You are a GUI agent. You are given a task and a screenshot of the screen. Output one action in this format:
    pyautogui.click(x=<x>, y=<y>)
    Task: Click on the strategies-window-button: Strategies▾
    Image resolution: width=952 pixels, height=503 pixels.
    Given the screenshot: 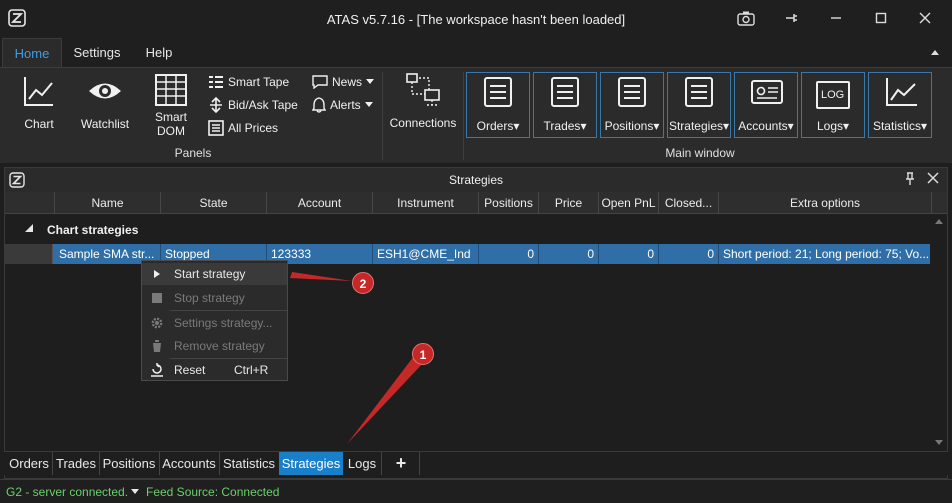 What is the action you would take?
    pyautogui.click(x=699, y=105)
    